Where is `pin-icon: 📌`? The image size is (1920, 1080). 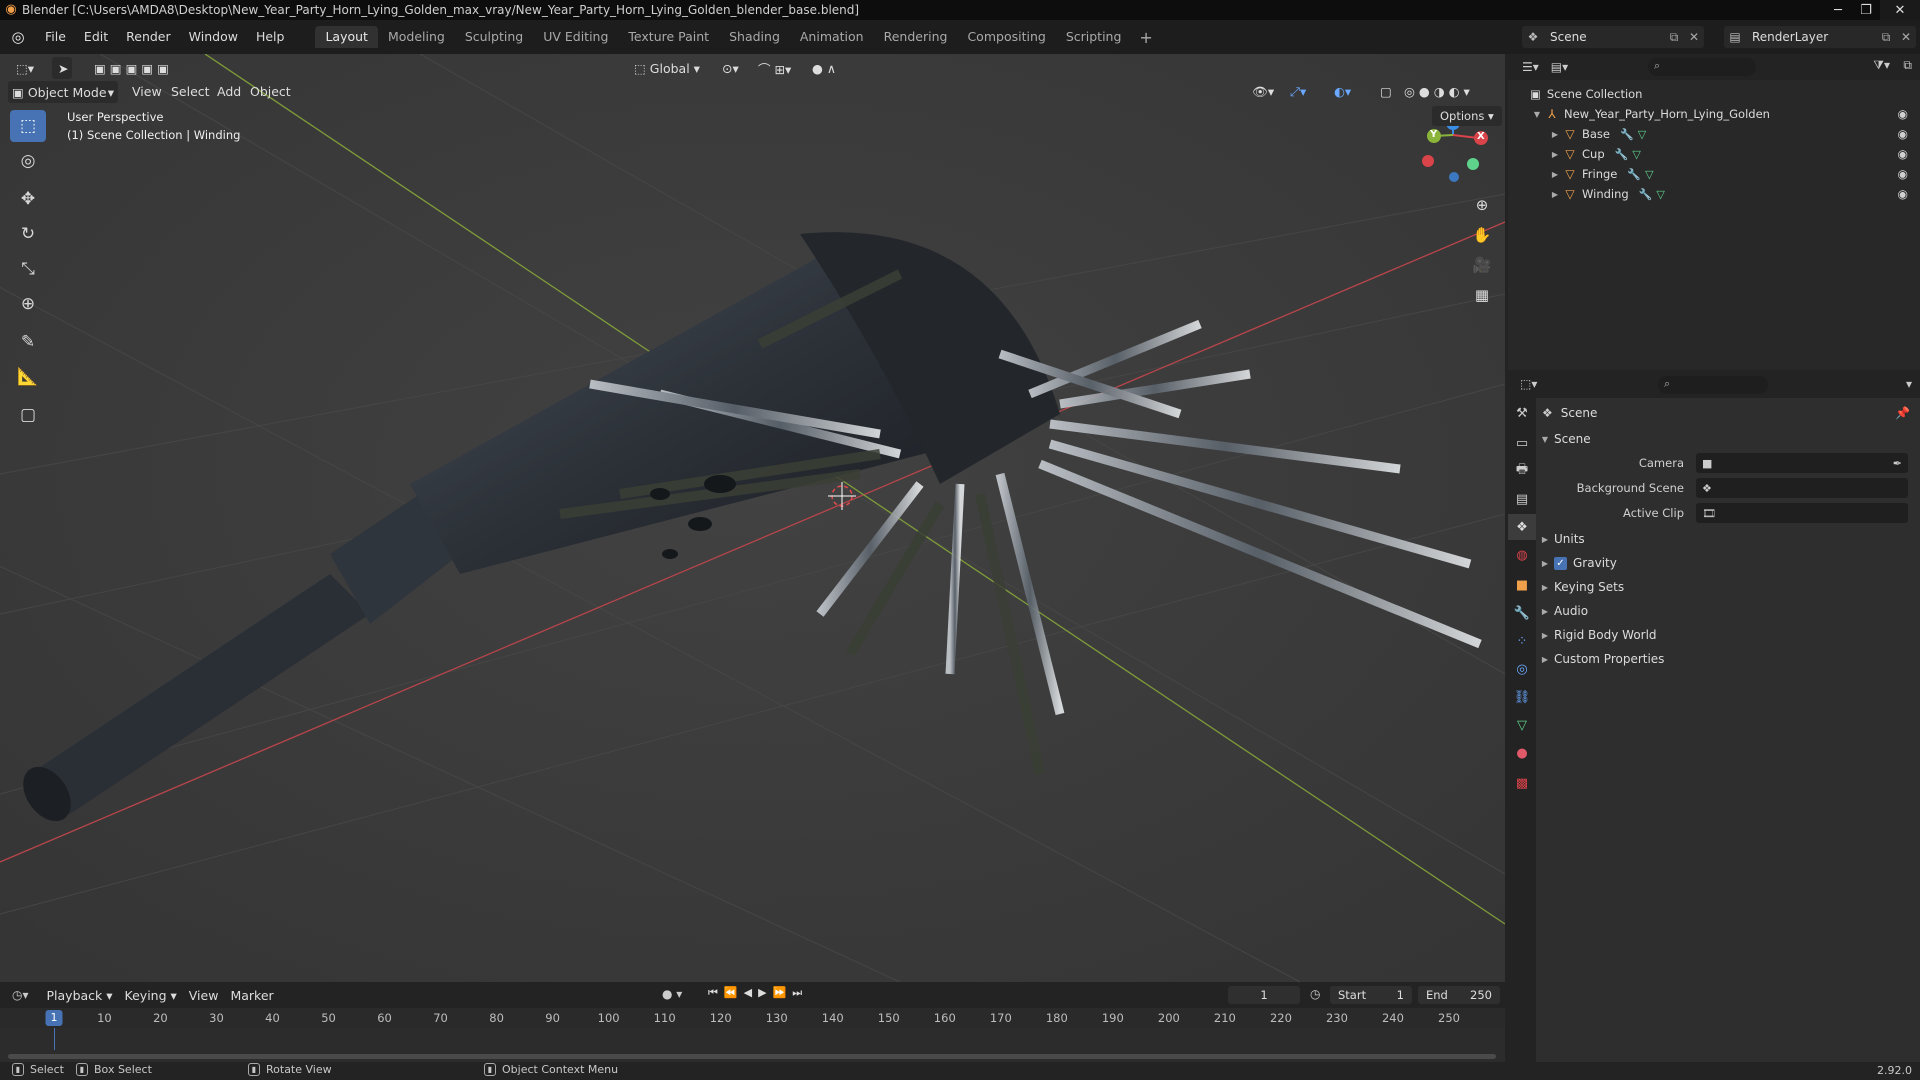
pin-icon: 📌 is located at coordinates (1902, 413).